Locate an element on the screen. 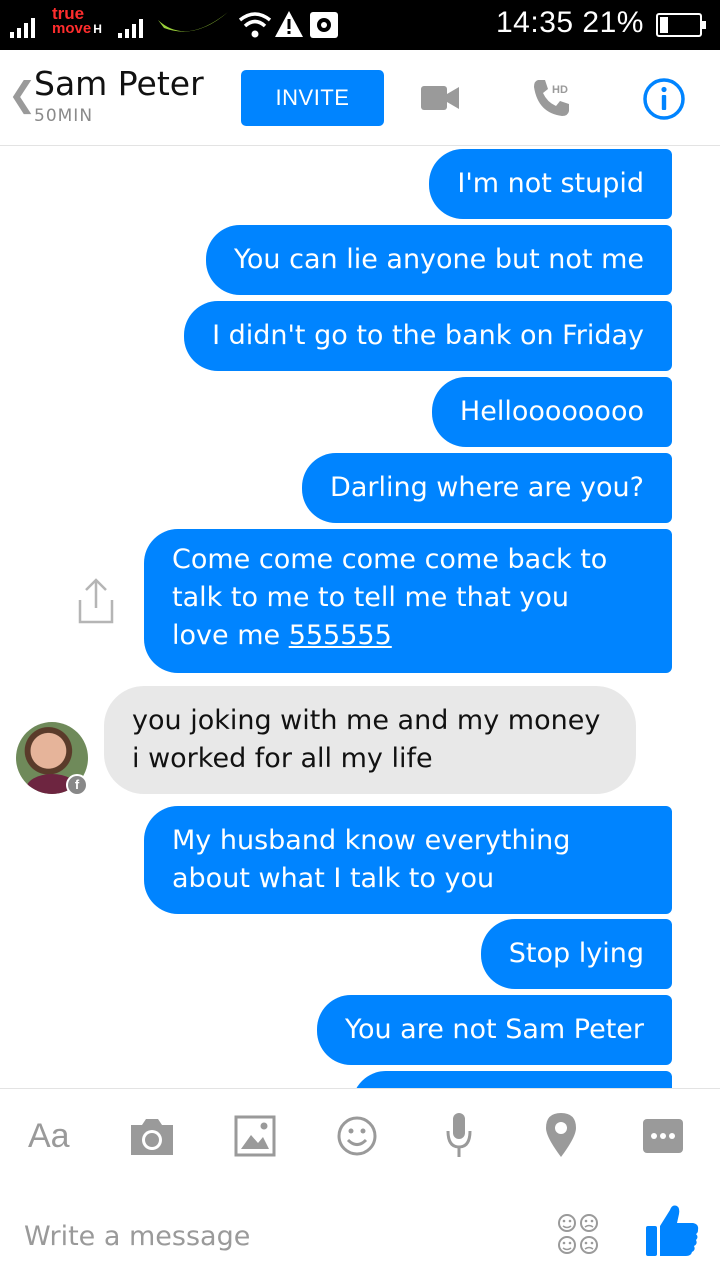 The height and width of the screenshot is (1280, 720). message-bubble-outgoing-partial is located at coordinates (512, 1079).